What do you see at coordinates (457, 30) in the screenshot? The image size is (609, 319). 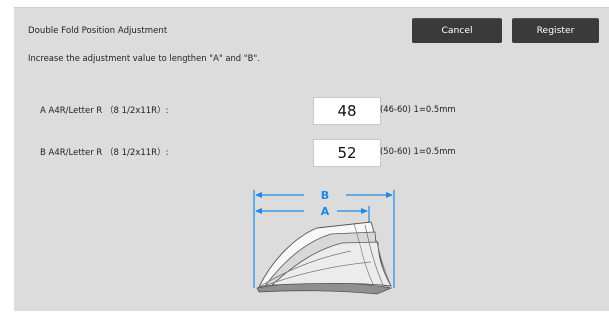 I see `cancel-button: Cancel` at bounding box center [457, 30].